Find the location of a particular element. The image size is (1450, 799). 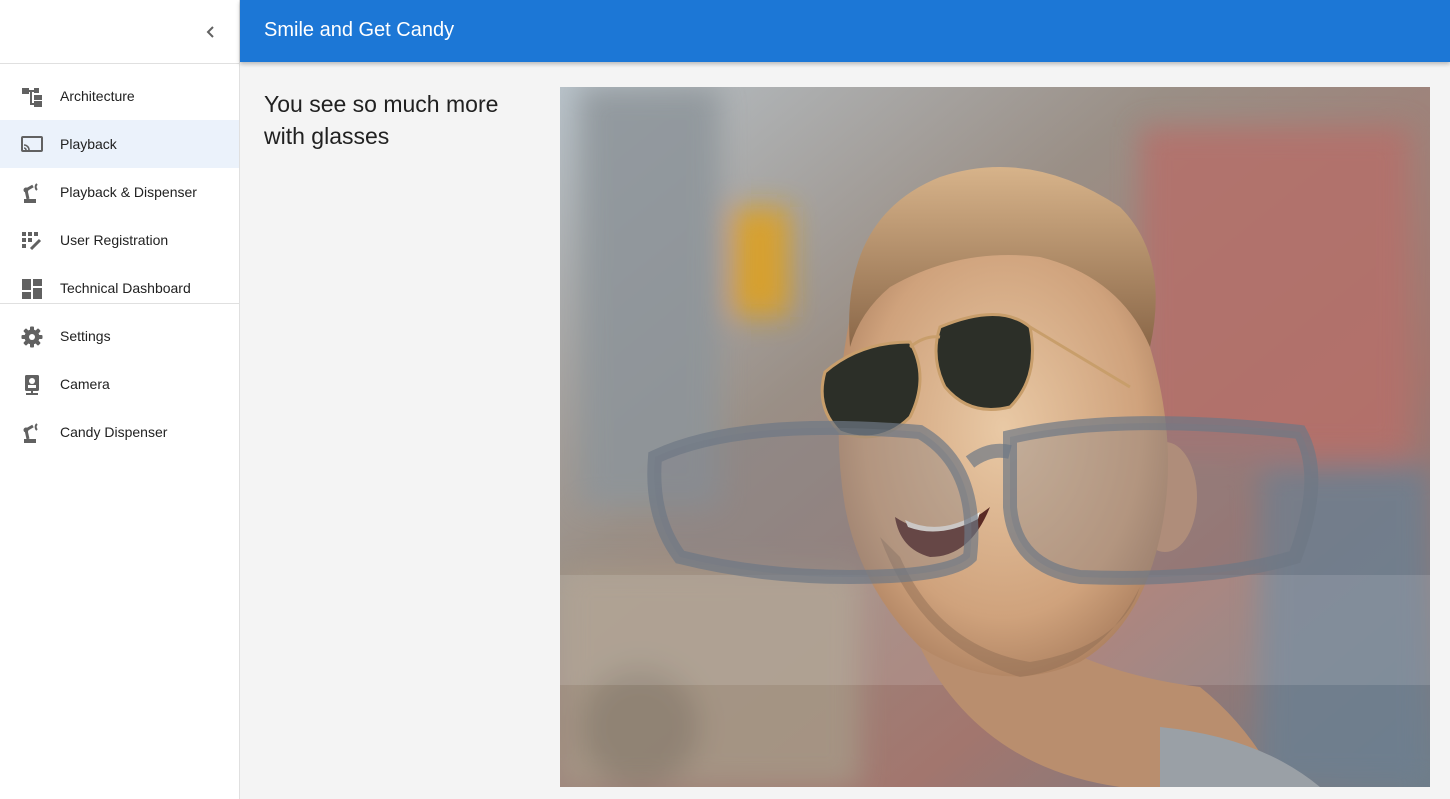

cast-screen-icon is located at coordinates (32, 144).